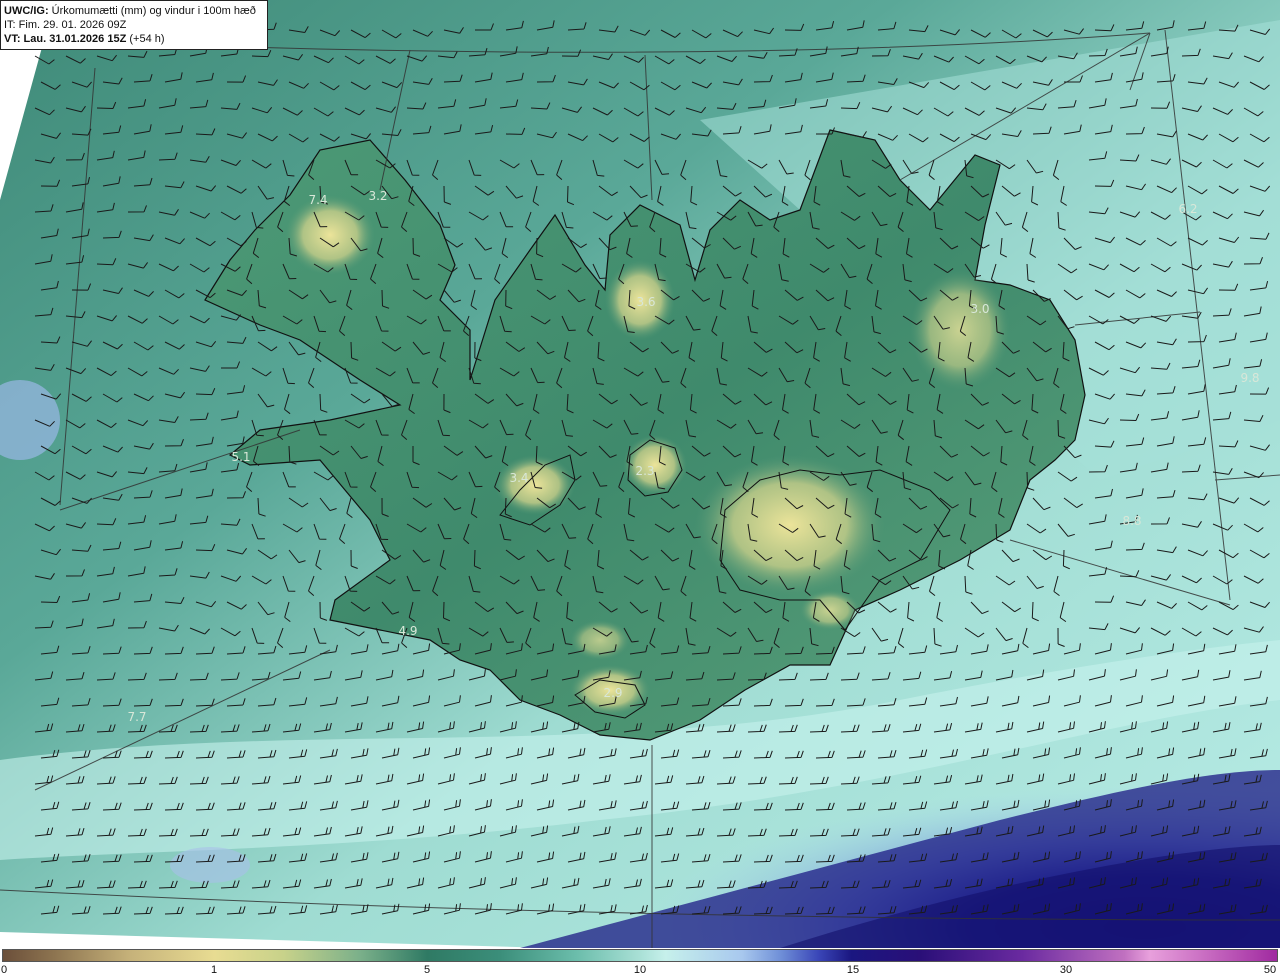  What do you see at coordinates (318, 200) in the screenshot?
I see `map-value-label: 7.4` at bounding box center [318, 200].